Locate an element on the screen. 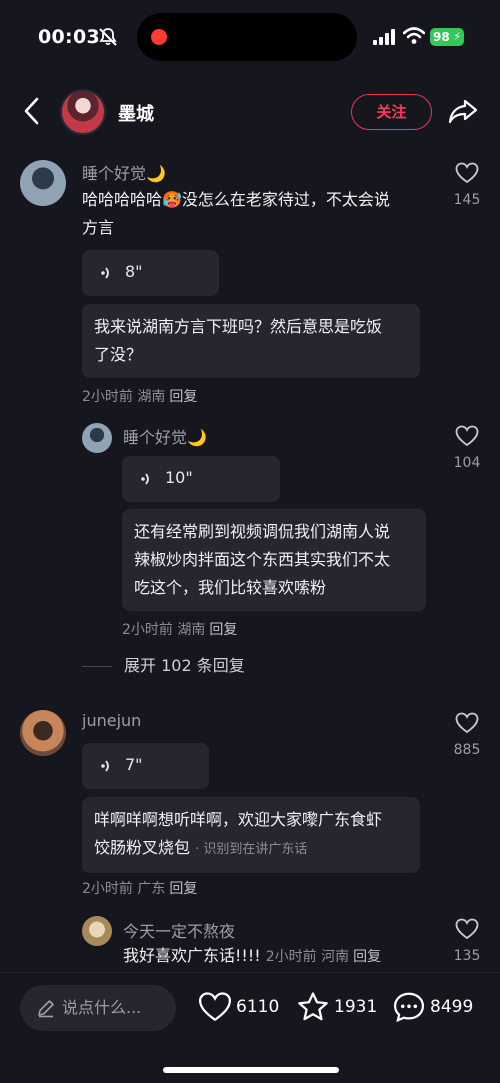 This screenshot has height=1083, width=500. comment-bubble-icon is located at coordinates (409, 1007).